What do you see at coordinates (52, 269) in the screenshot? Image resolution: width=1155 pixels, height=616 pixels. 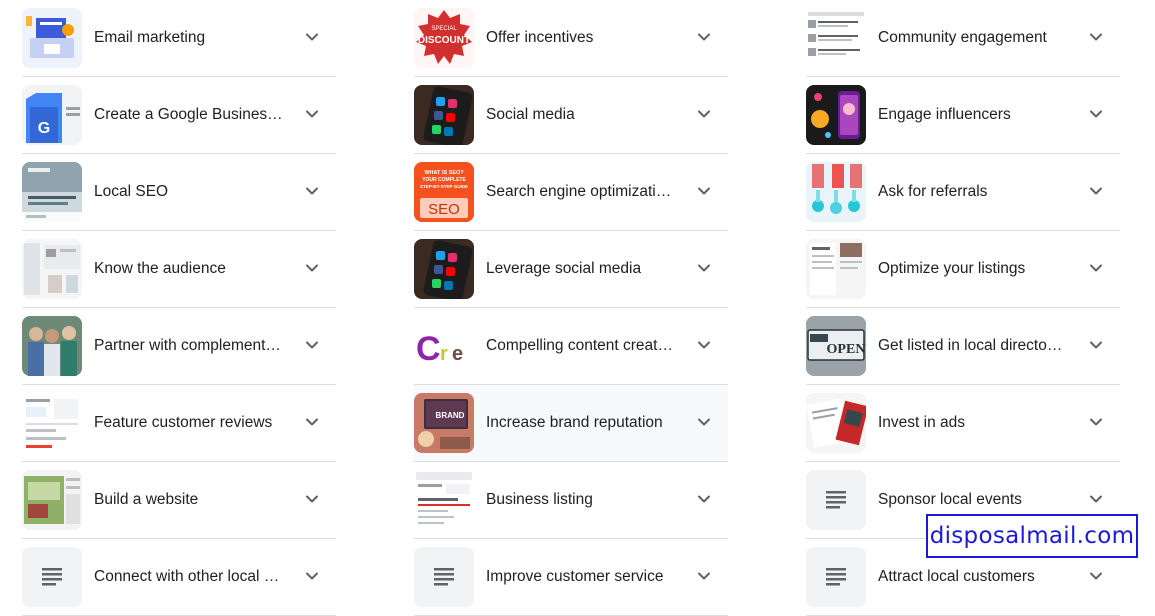 I see `audience-image` at bounding box center [52, 269].